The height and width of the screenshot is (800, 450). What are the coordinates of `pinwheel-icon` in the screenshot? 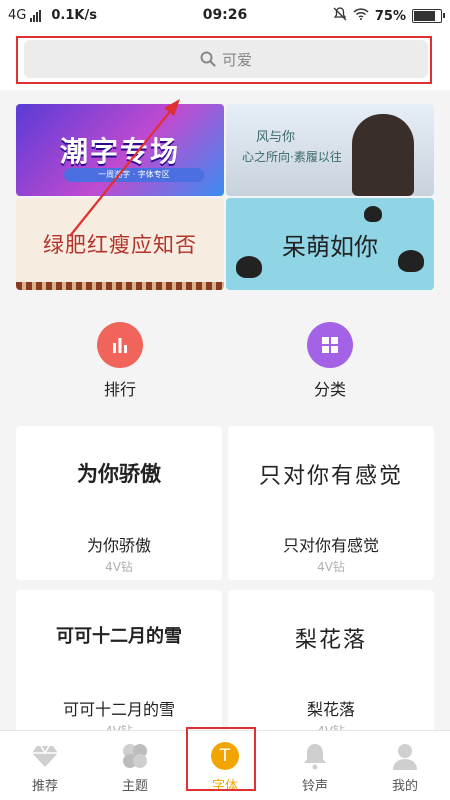 It's located at (135, 756).